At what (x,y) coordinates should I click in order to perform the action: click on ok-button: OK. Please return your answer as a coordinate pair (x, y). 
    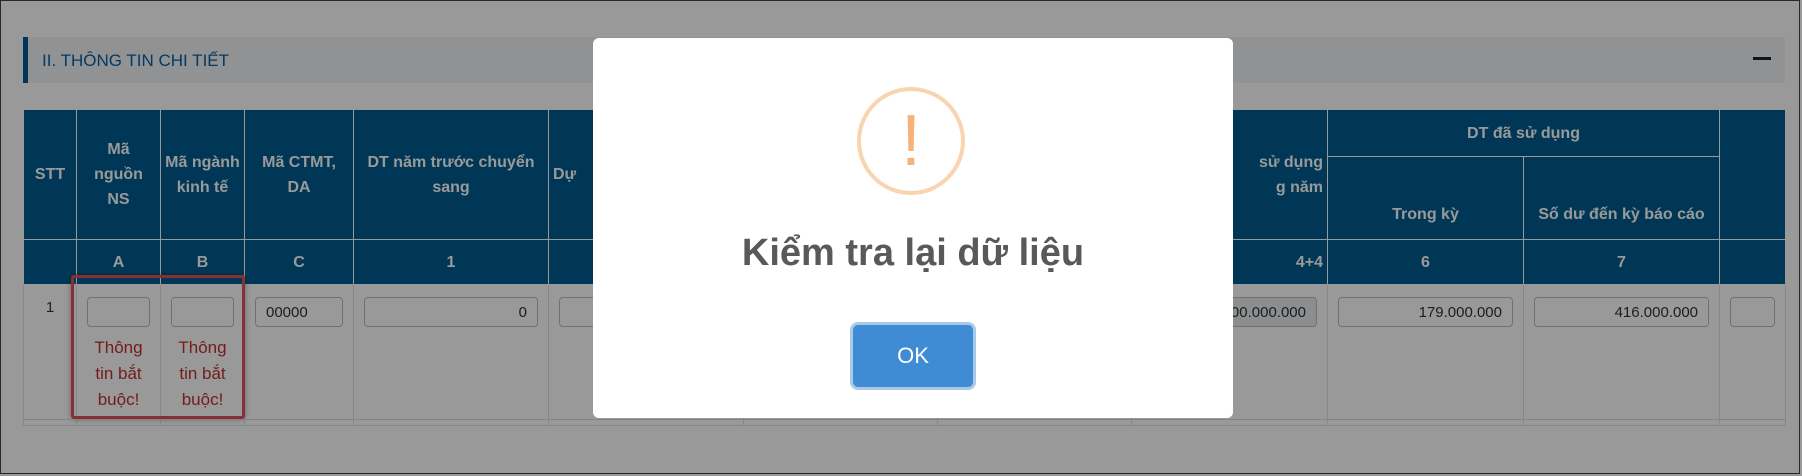
    Looking at the image, I should click on (913, 356).